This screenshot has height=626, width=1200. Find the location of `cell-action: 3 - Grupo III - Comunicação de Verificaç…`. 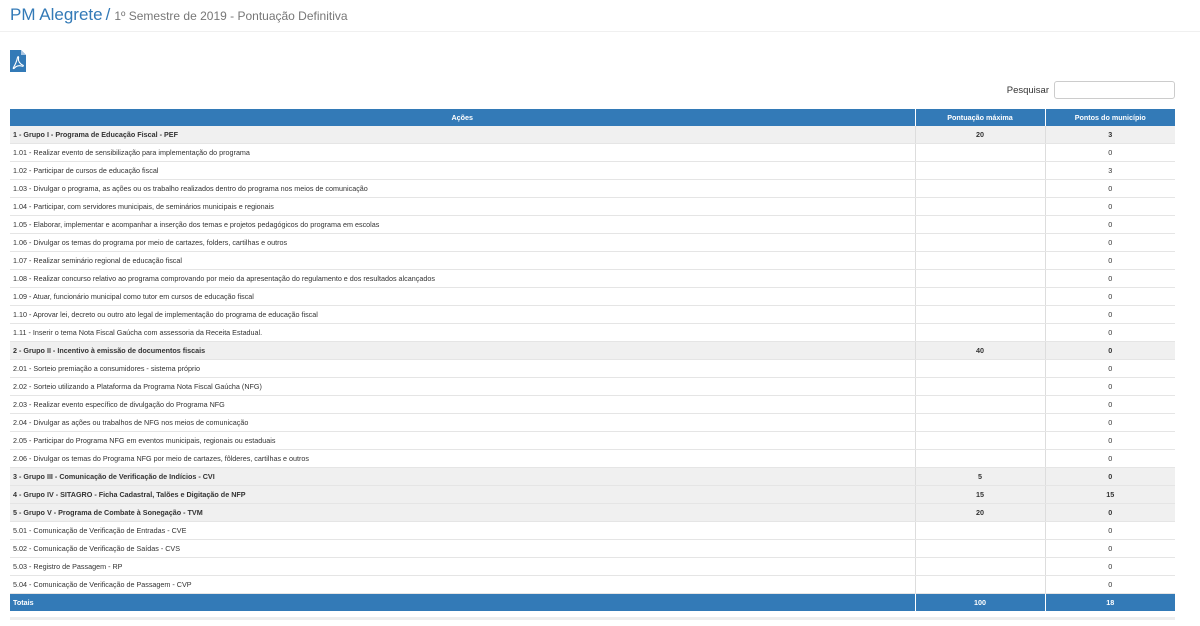

cell-action: 3 - Grupo III - Comunicação de Verificaç… is located at coordinates (463, 476).